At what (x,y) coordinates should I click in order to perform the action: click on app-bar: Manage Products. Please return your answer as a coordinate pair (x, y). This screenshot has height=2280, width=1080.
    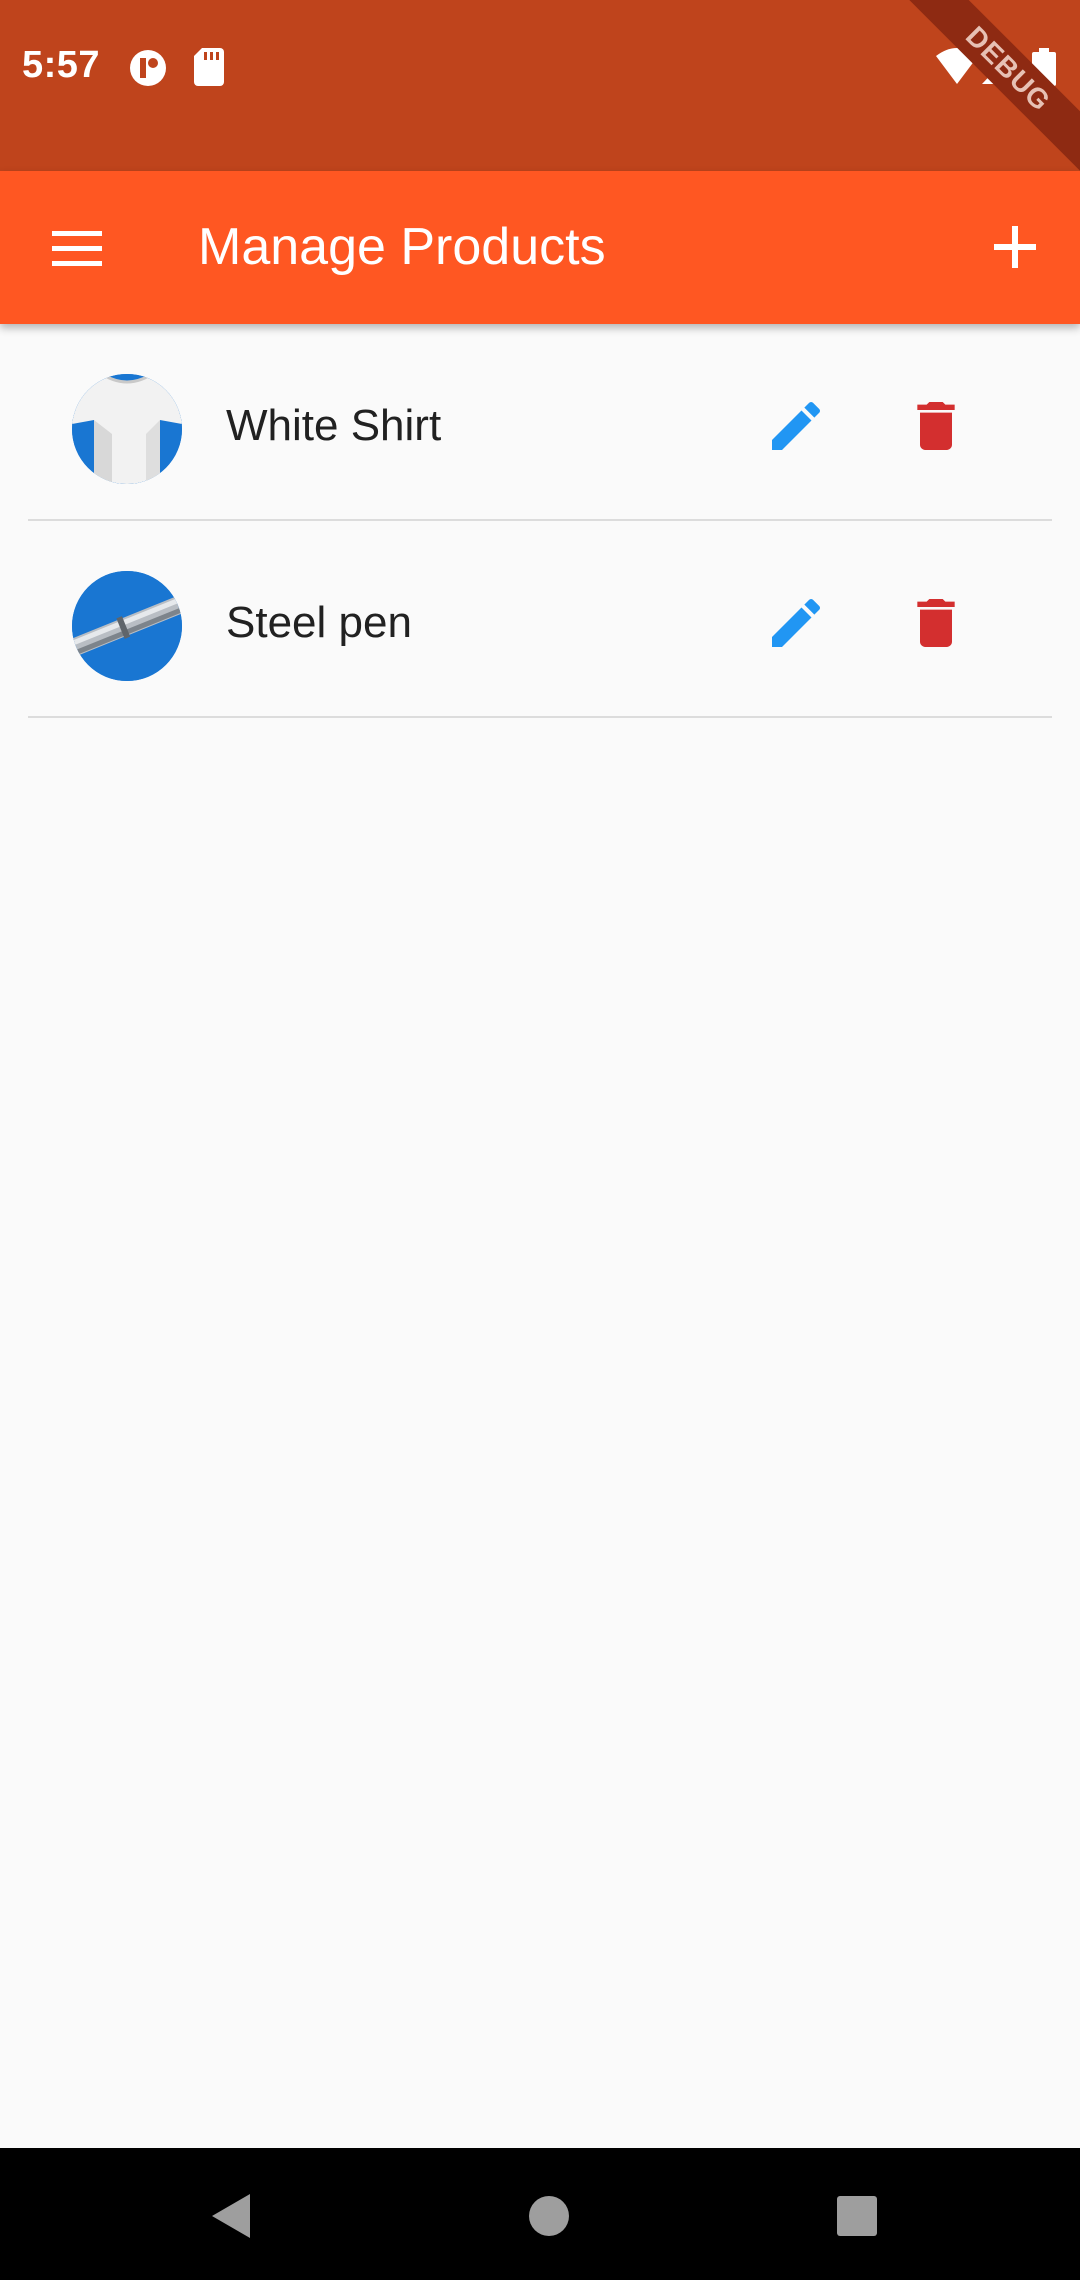
    Looking at the image, I should click on (540, 247).